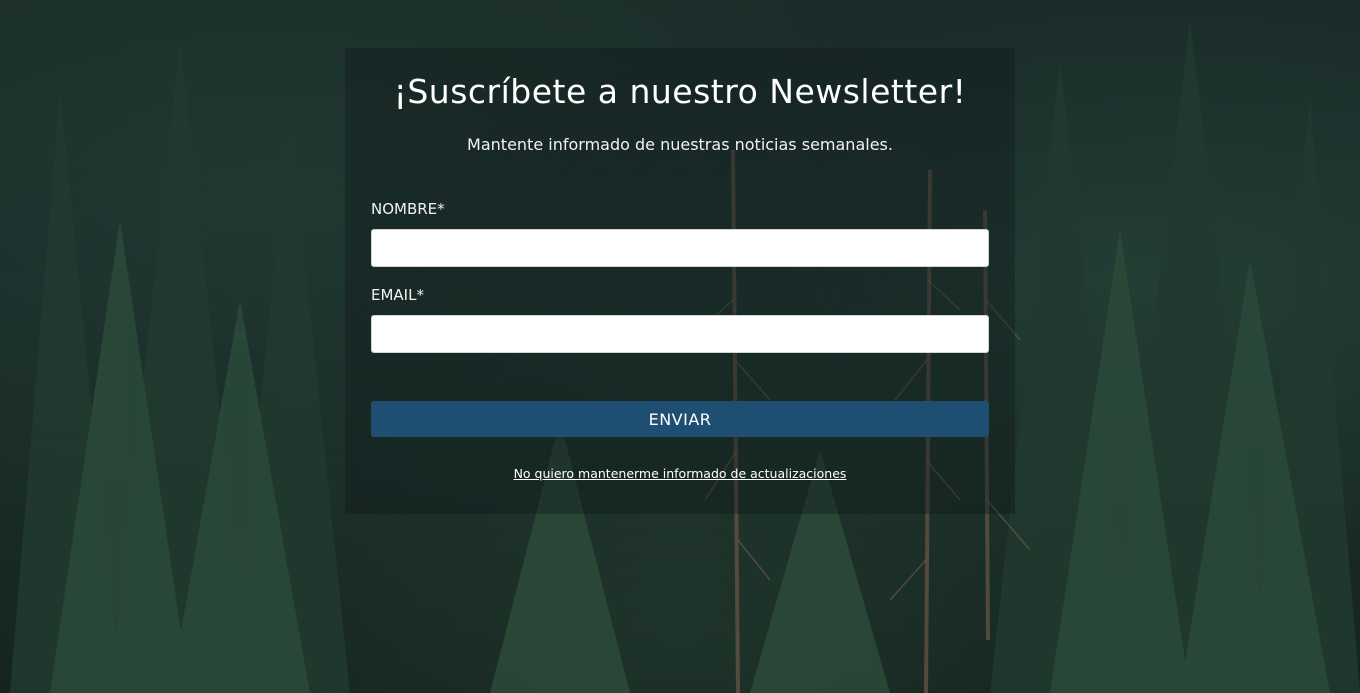  What do you see at coordinates (680, 91) in the screenshot?
I see `newsletter-title: ¡Suscríbete a nuestro Newsletter!` at bounding box center [680, 91].